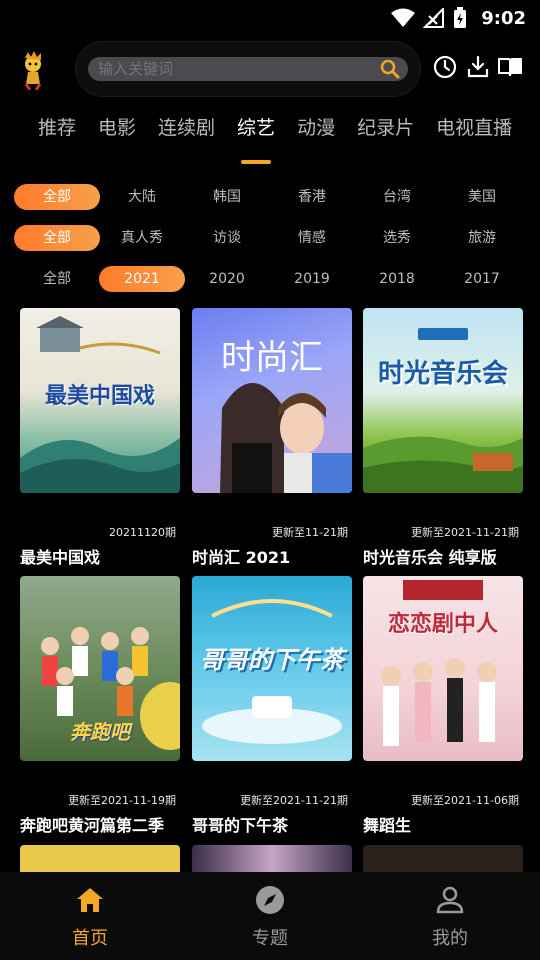  I want to click on filter-year-2019: 2019, so click(312, 279).